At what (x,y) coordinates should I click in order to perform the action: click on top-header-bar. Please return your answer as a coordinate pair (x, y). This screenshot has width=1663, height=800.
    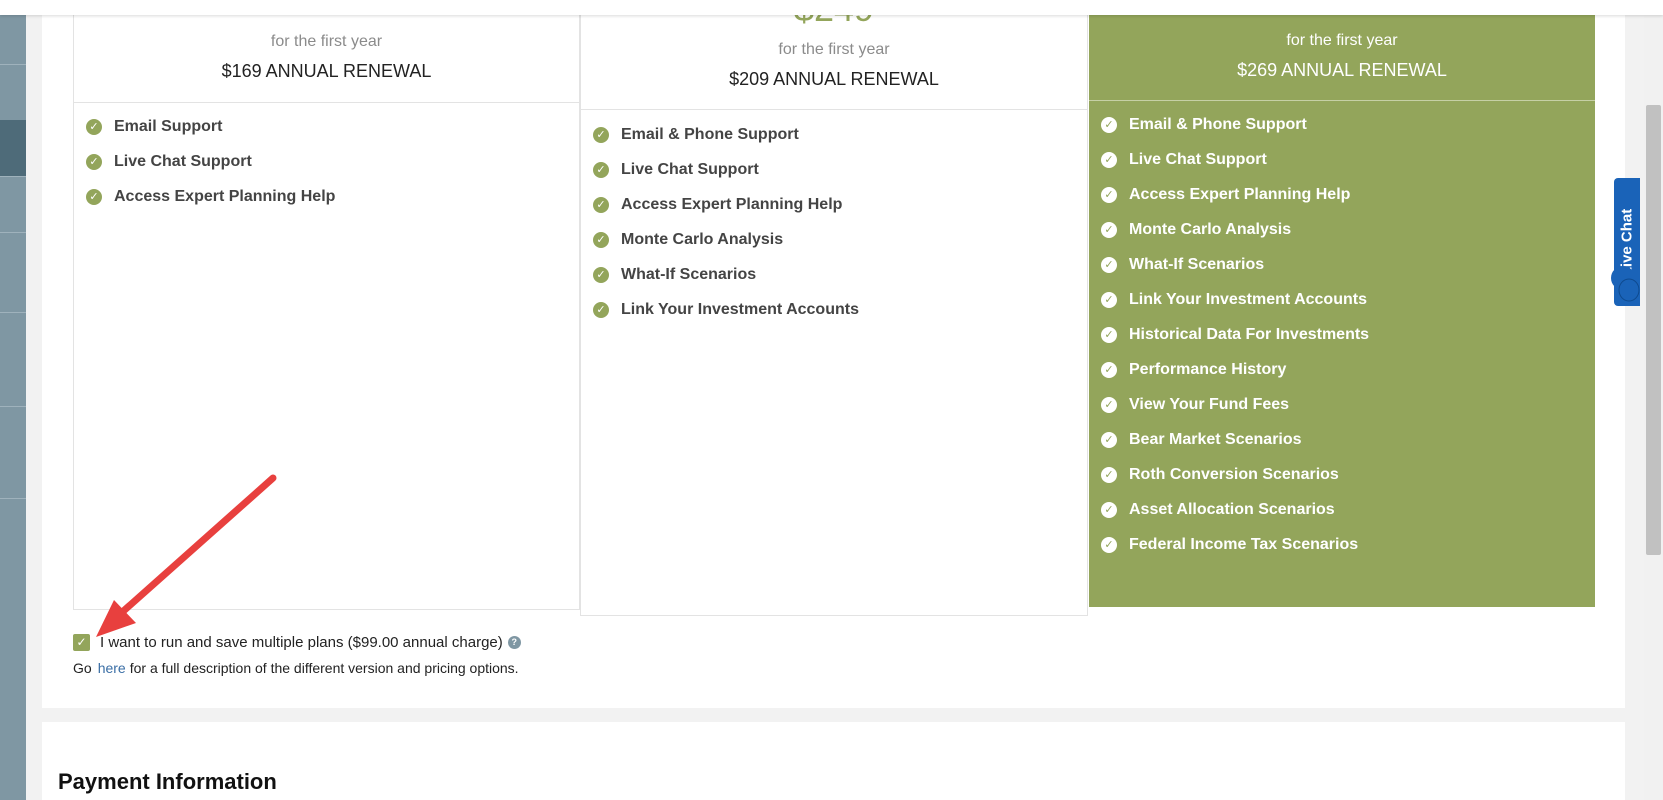
    Looking at the image, I should click on (831, 7).